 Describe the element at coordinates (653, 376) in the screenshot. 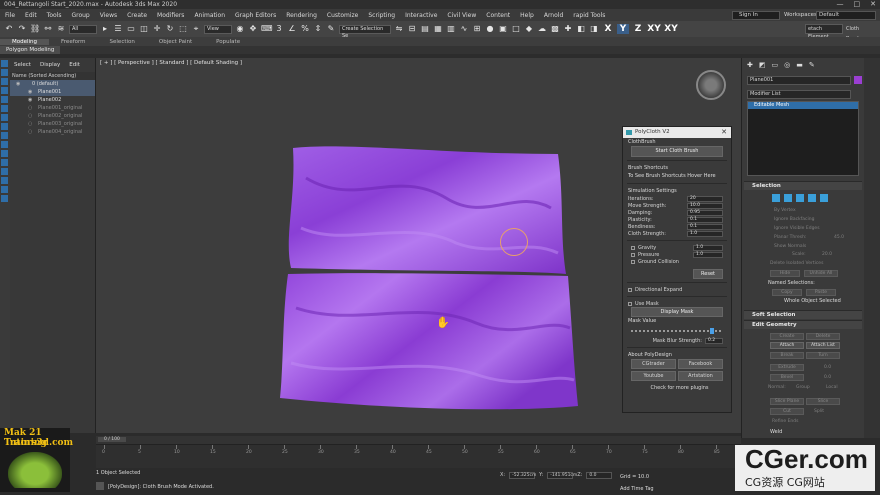

I see `youtube-button: Youtube` at that location.